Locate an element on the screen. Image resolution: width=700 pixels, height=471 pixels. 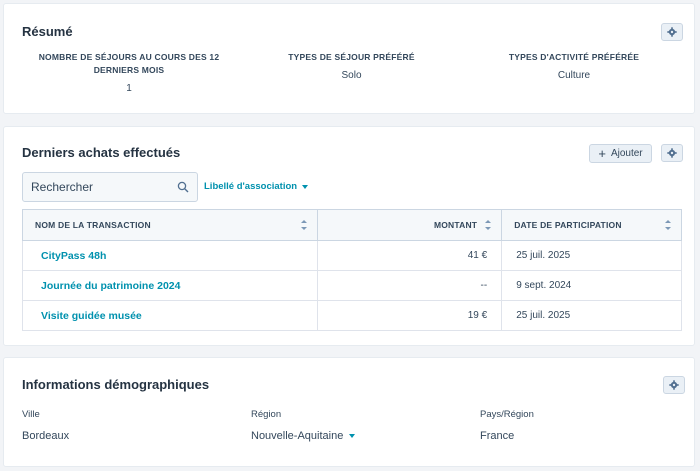
search-icon is located at coordinates (183, 187).